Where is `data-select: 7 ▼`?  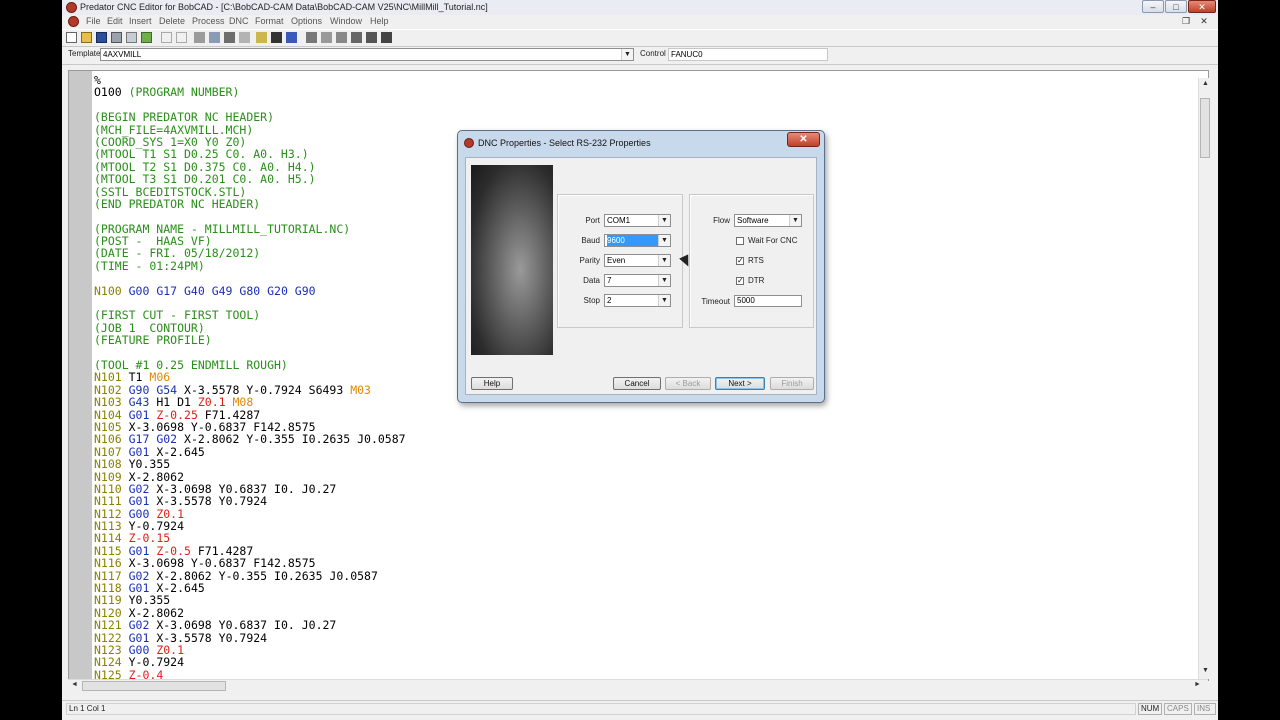
data-select: 7 ▼ is located at coordinates (637, 280).